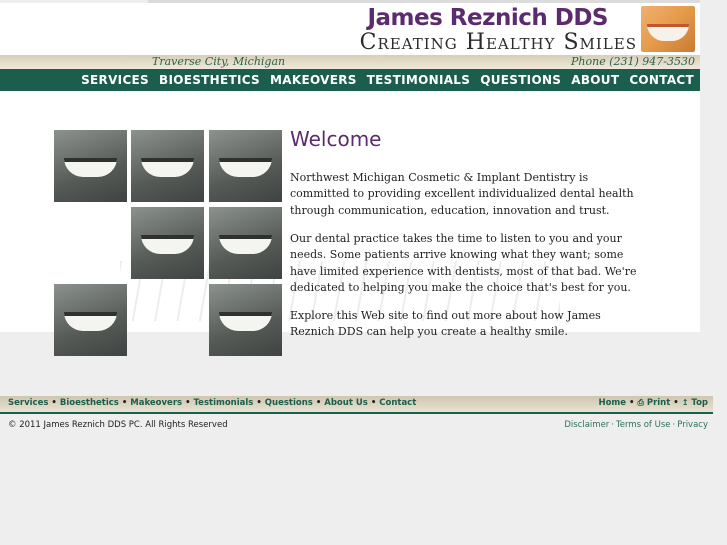 The height and width of the screenshot is (545, 727). What do you see at coordinates (89, 403) in the screenshot?
I see `footer-link-bioesthetics: Bioesthetics` at bounding box center [89, 403].